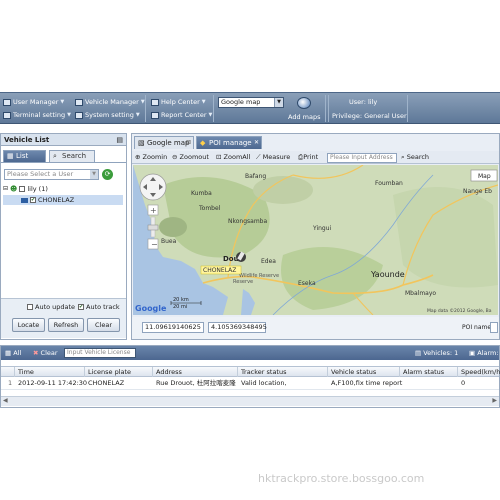 Image resolution: width=500 pixels, height=500 pixels. Describe the element at coordinates (283, 372) in the screenshot. I see `column-header-tracker-status: Tracker status` at that location.